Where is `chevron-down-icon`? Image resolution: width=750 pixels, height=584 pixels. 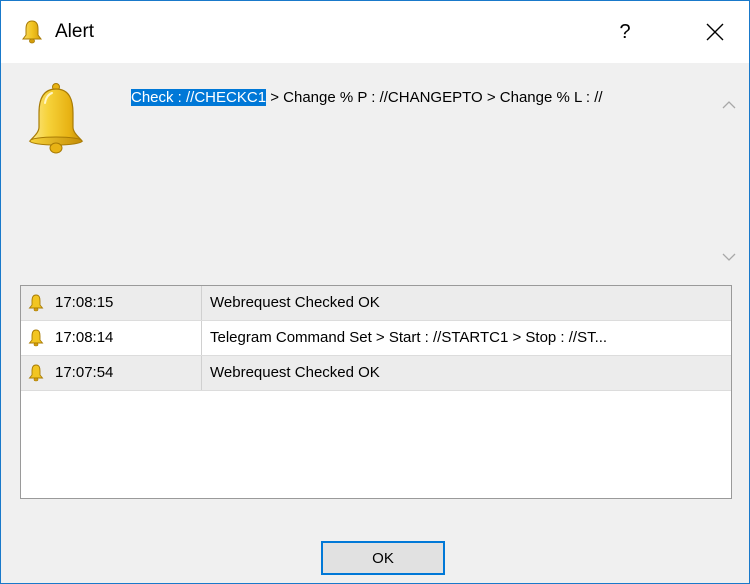
chevron-down-icon is located at coordinates (729, 257).